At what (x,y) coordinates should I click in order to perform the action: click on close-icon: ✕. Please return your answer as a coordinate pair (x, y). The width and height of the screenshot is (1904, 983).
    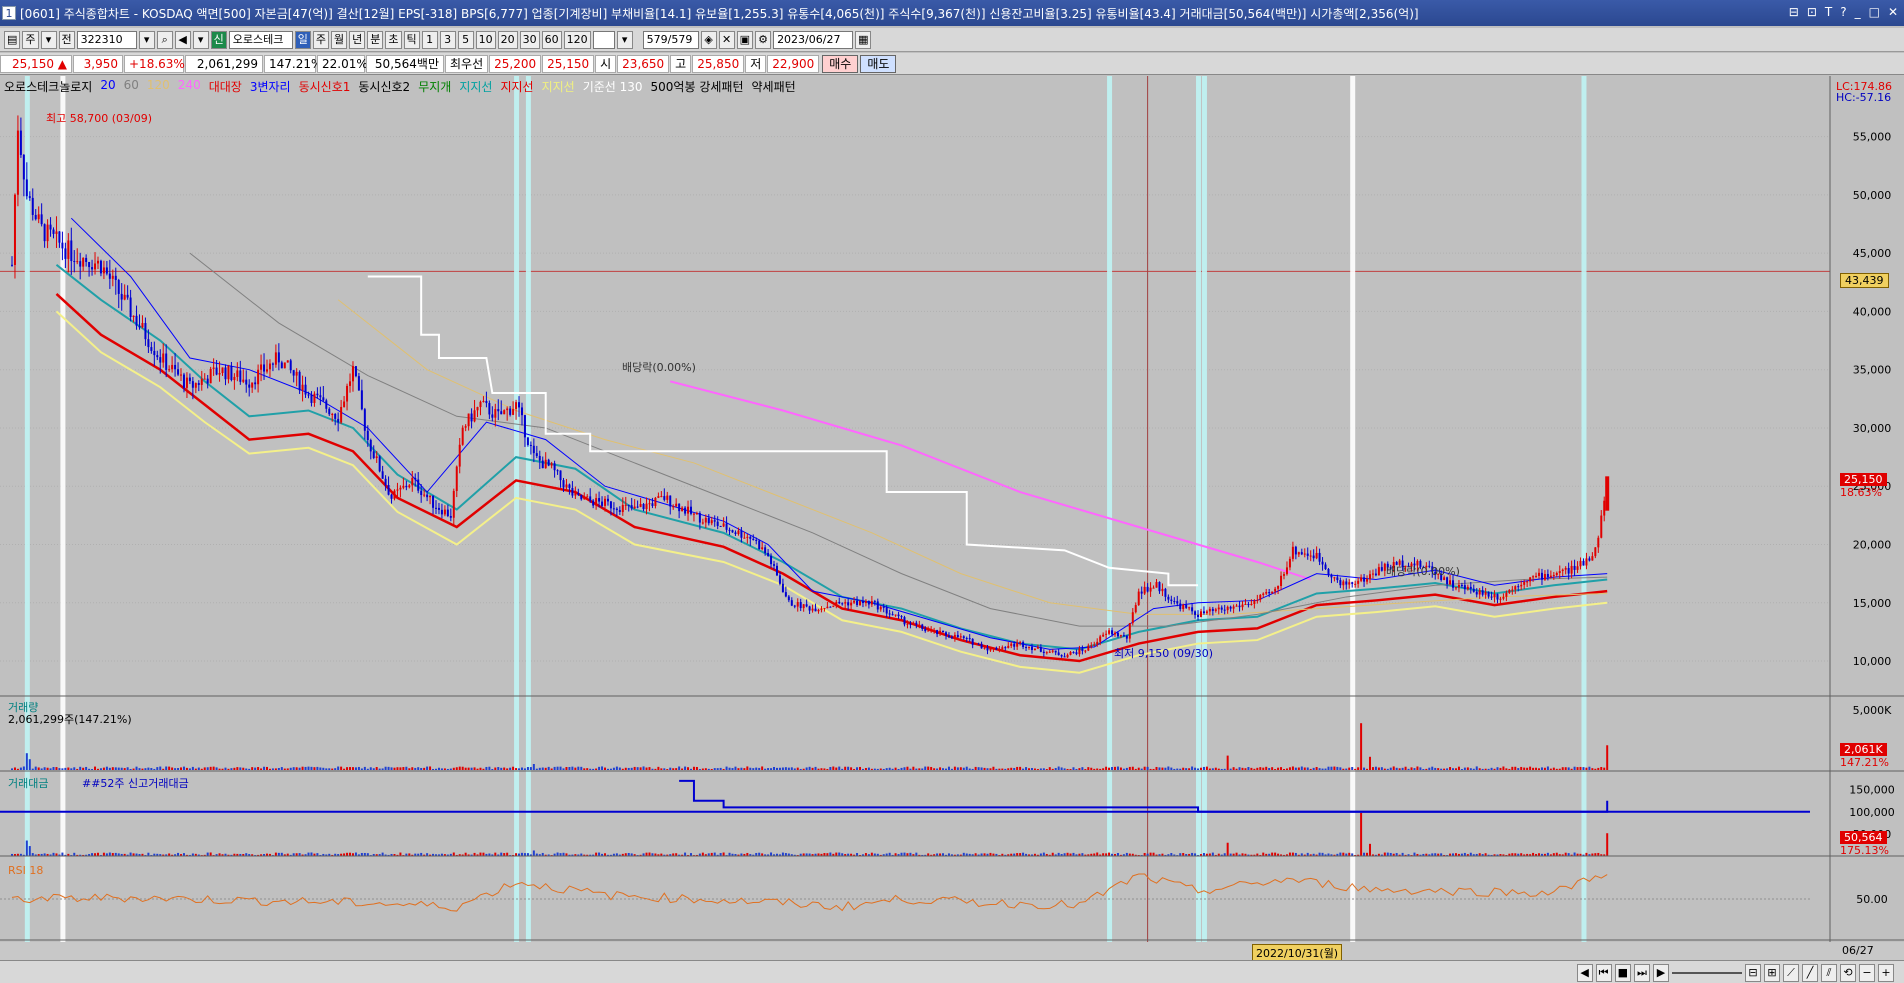
    Looking at the image, I should click on (1893, 12).